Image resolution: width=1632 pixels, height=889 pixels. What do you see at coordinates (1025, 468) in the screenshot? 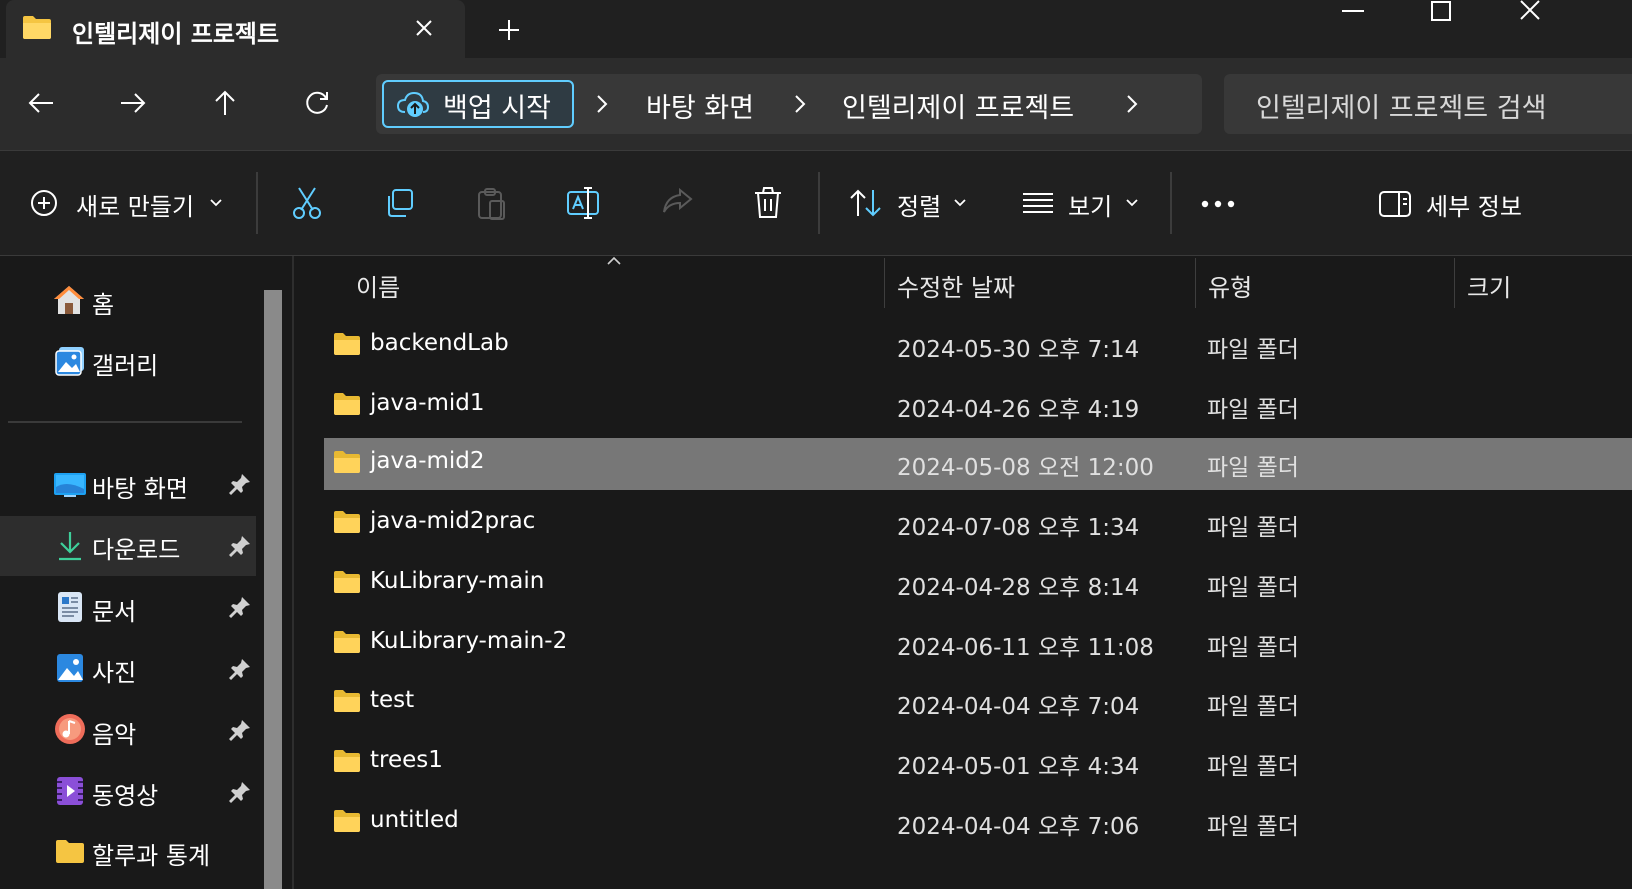
I see `file-date: 2024-05-08 오전 12:00` at bounding box center [1025, 468].